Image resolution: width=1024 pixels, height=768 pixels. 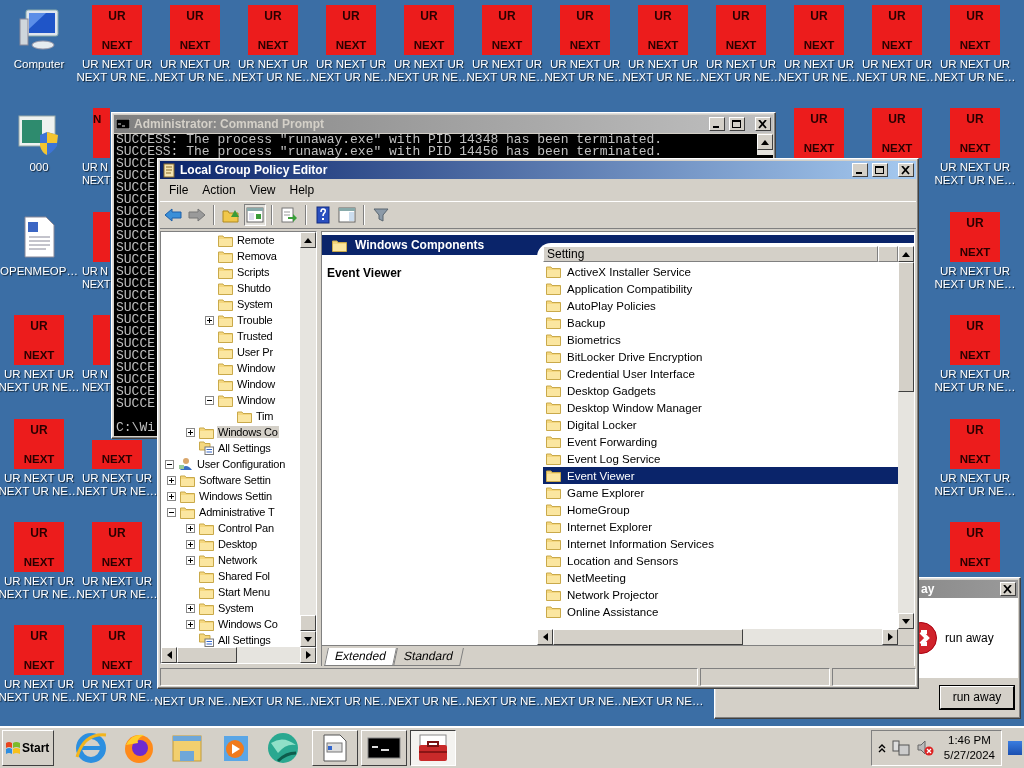 What do you see at coordinates (720, 611) in the screenshot?
I see `list-item: Online Assistance` at bounding box center [720, 611].